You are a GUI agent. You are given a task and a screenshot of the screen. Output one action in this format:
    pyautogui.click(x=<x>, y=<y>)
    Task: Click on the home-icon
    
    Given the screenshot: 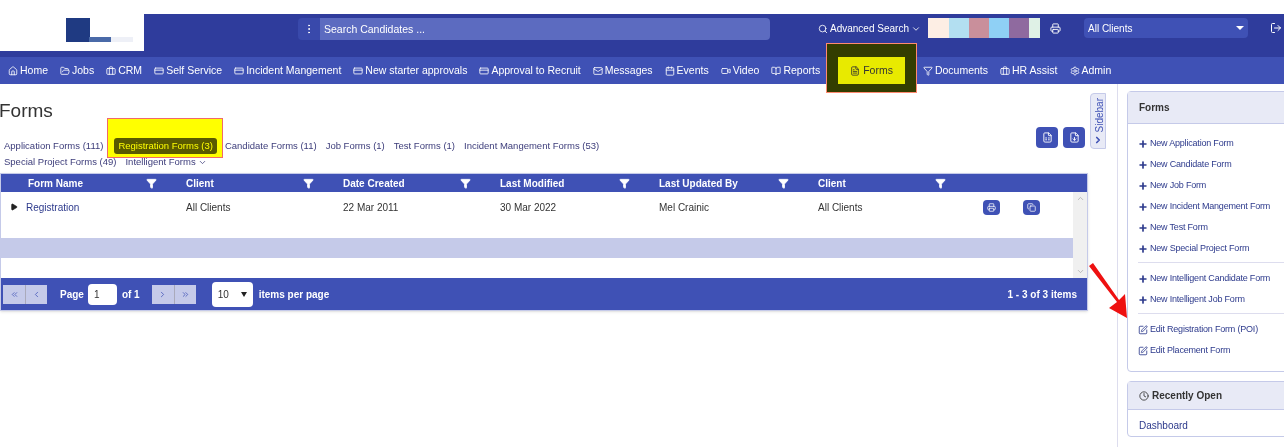 What is the action you would take?
    pyautogui.click(x=13, y=70)
    